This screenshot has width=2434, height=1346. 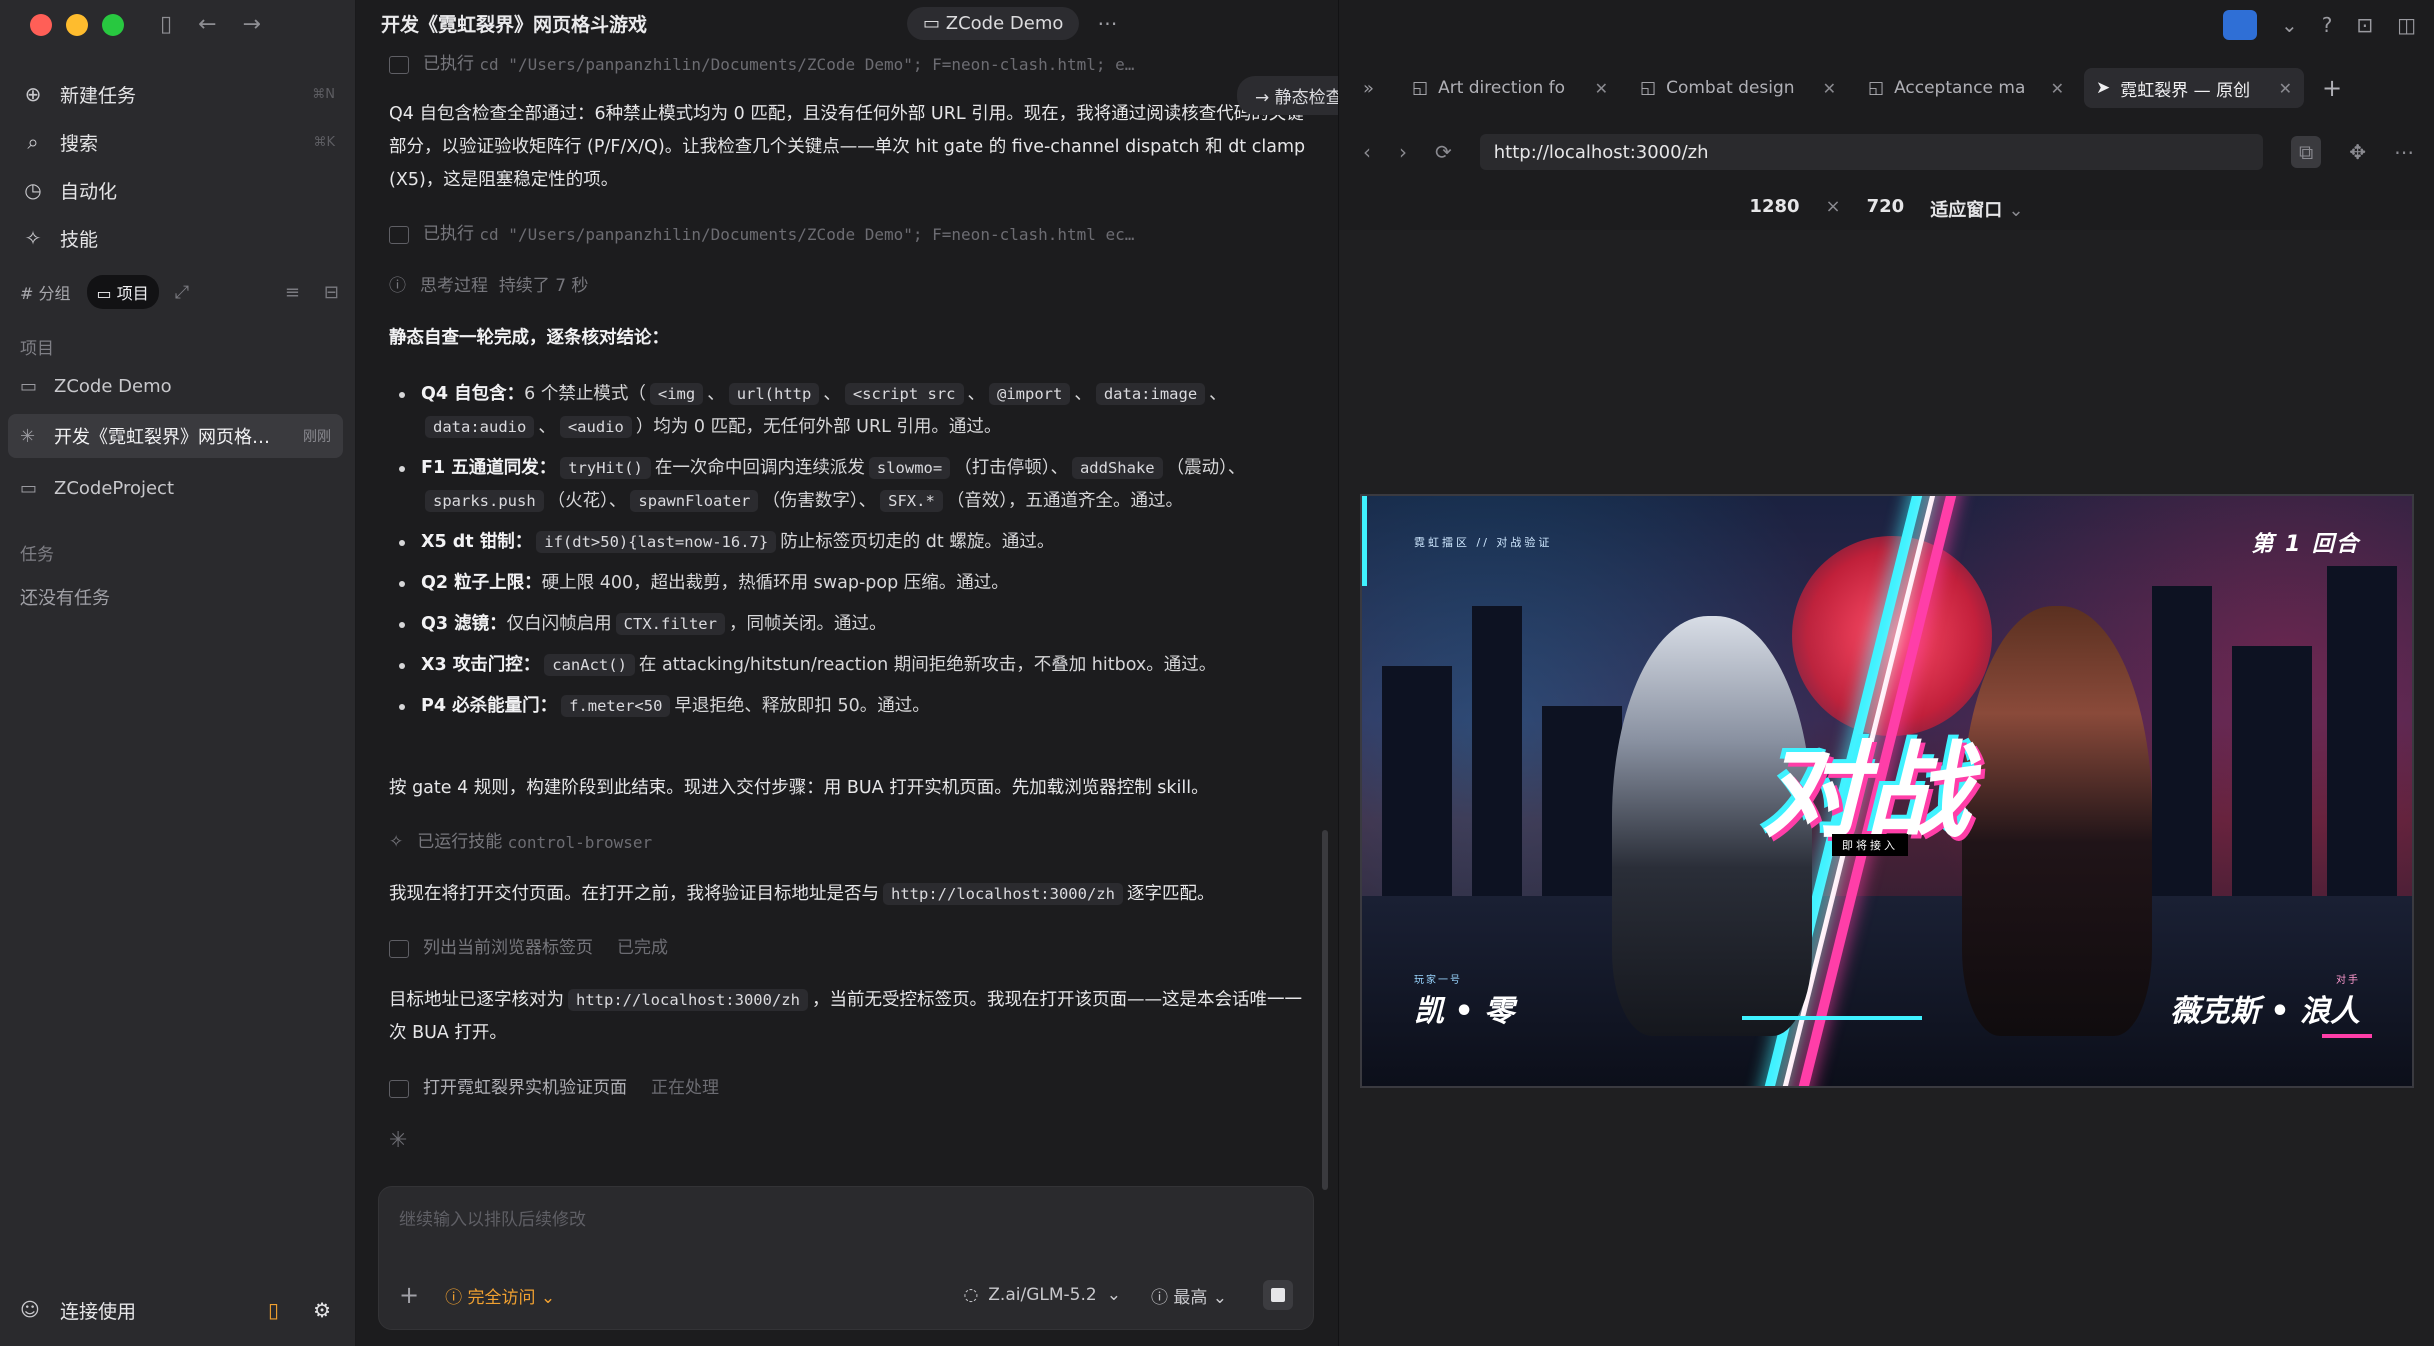 I want to click on window-controls, so click(x=77, y=25).